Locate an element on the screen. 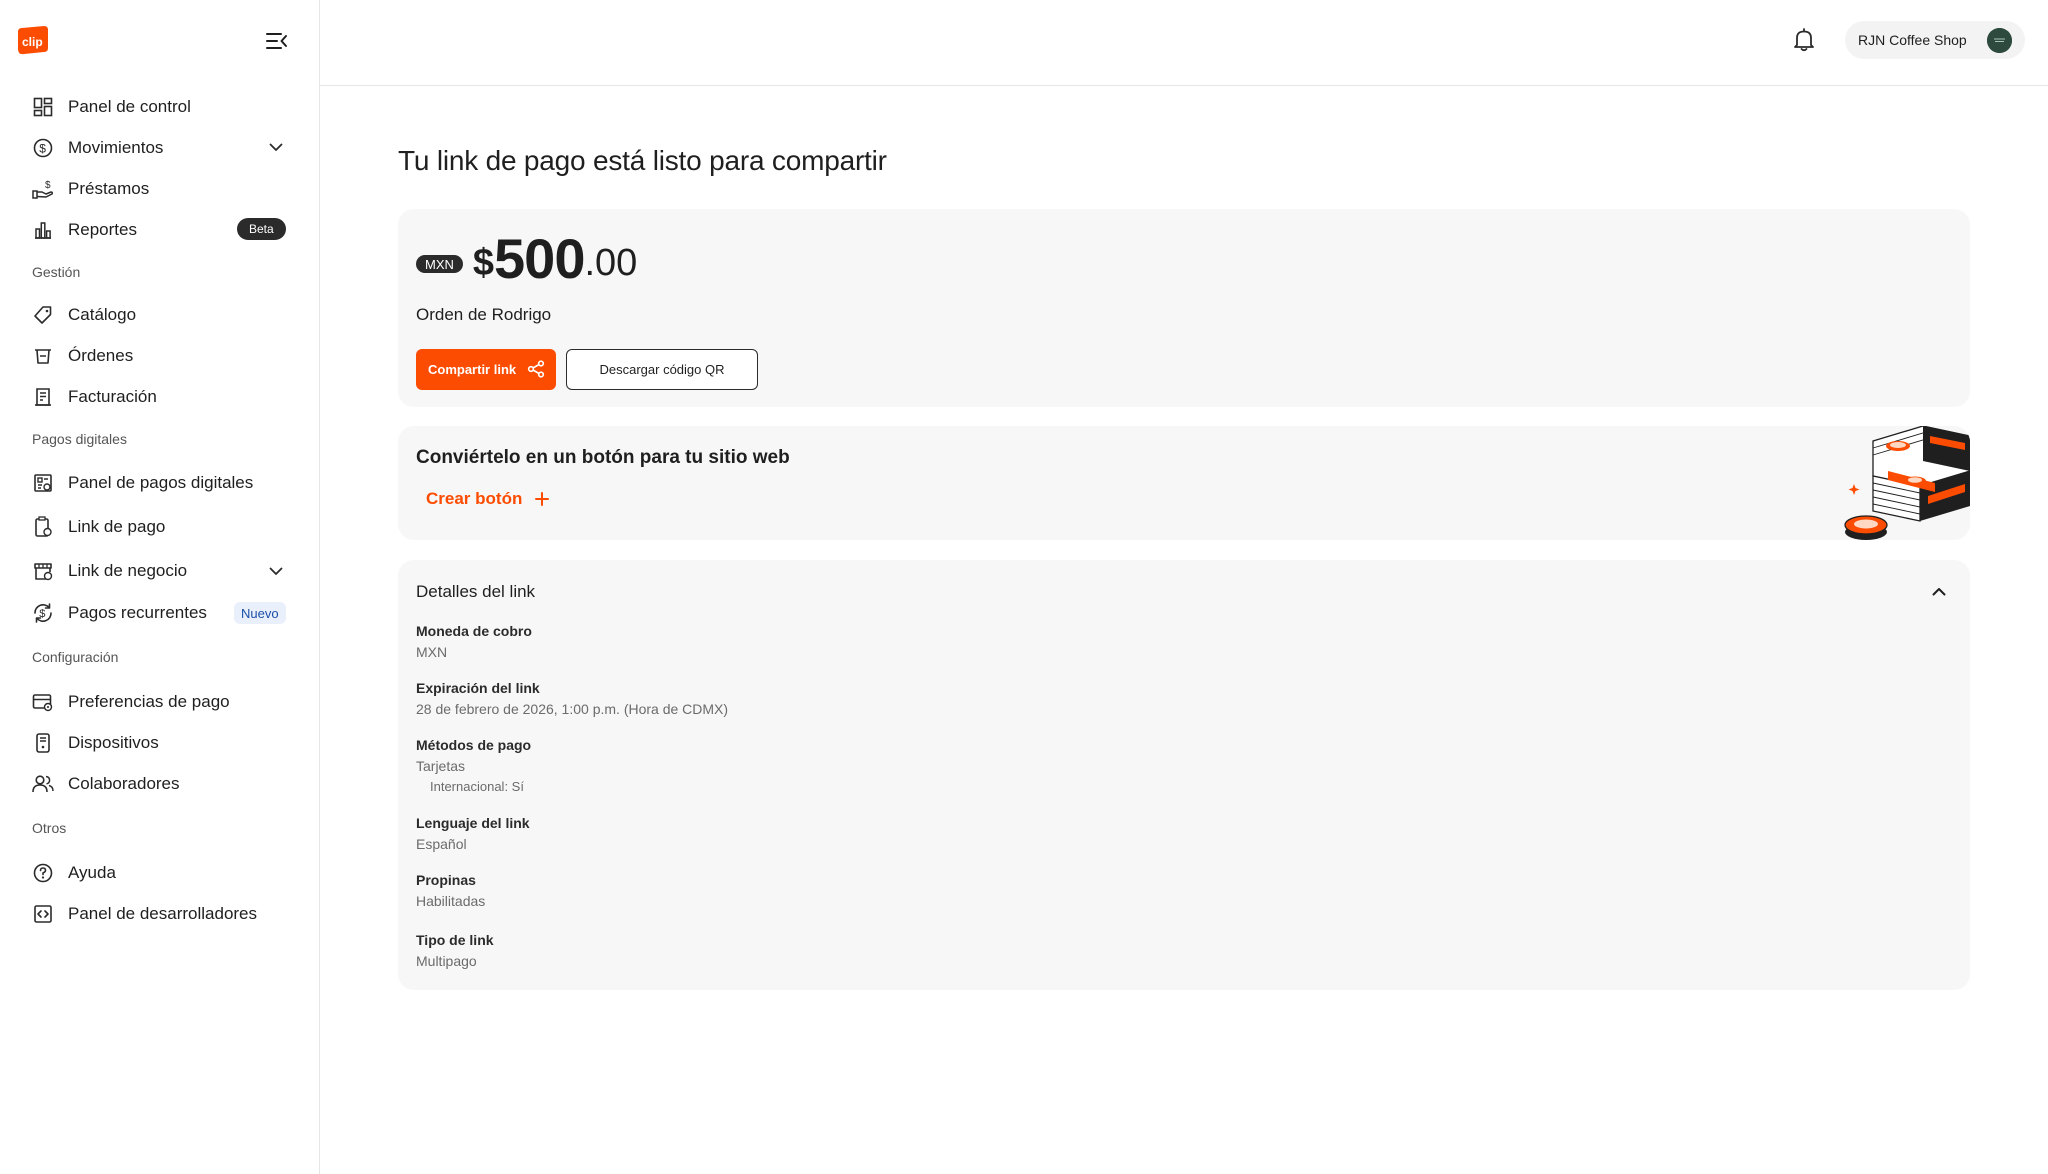 Image resolution: width=2048 pixels, height=1174 pixels. sidebar-item-label: Panel de pagos digitales is located at coordinates (161, 482).